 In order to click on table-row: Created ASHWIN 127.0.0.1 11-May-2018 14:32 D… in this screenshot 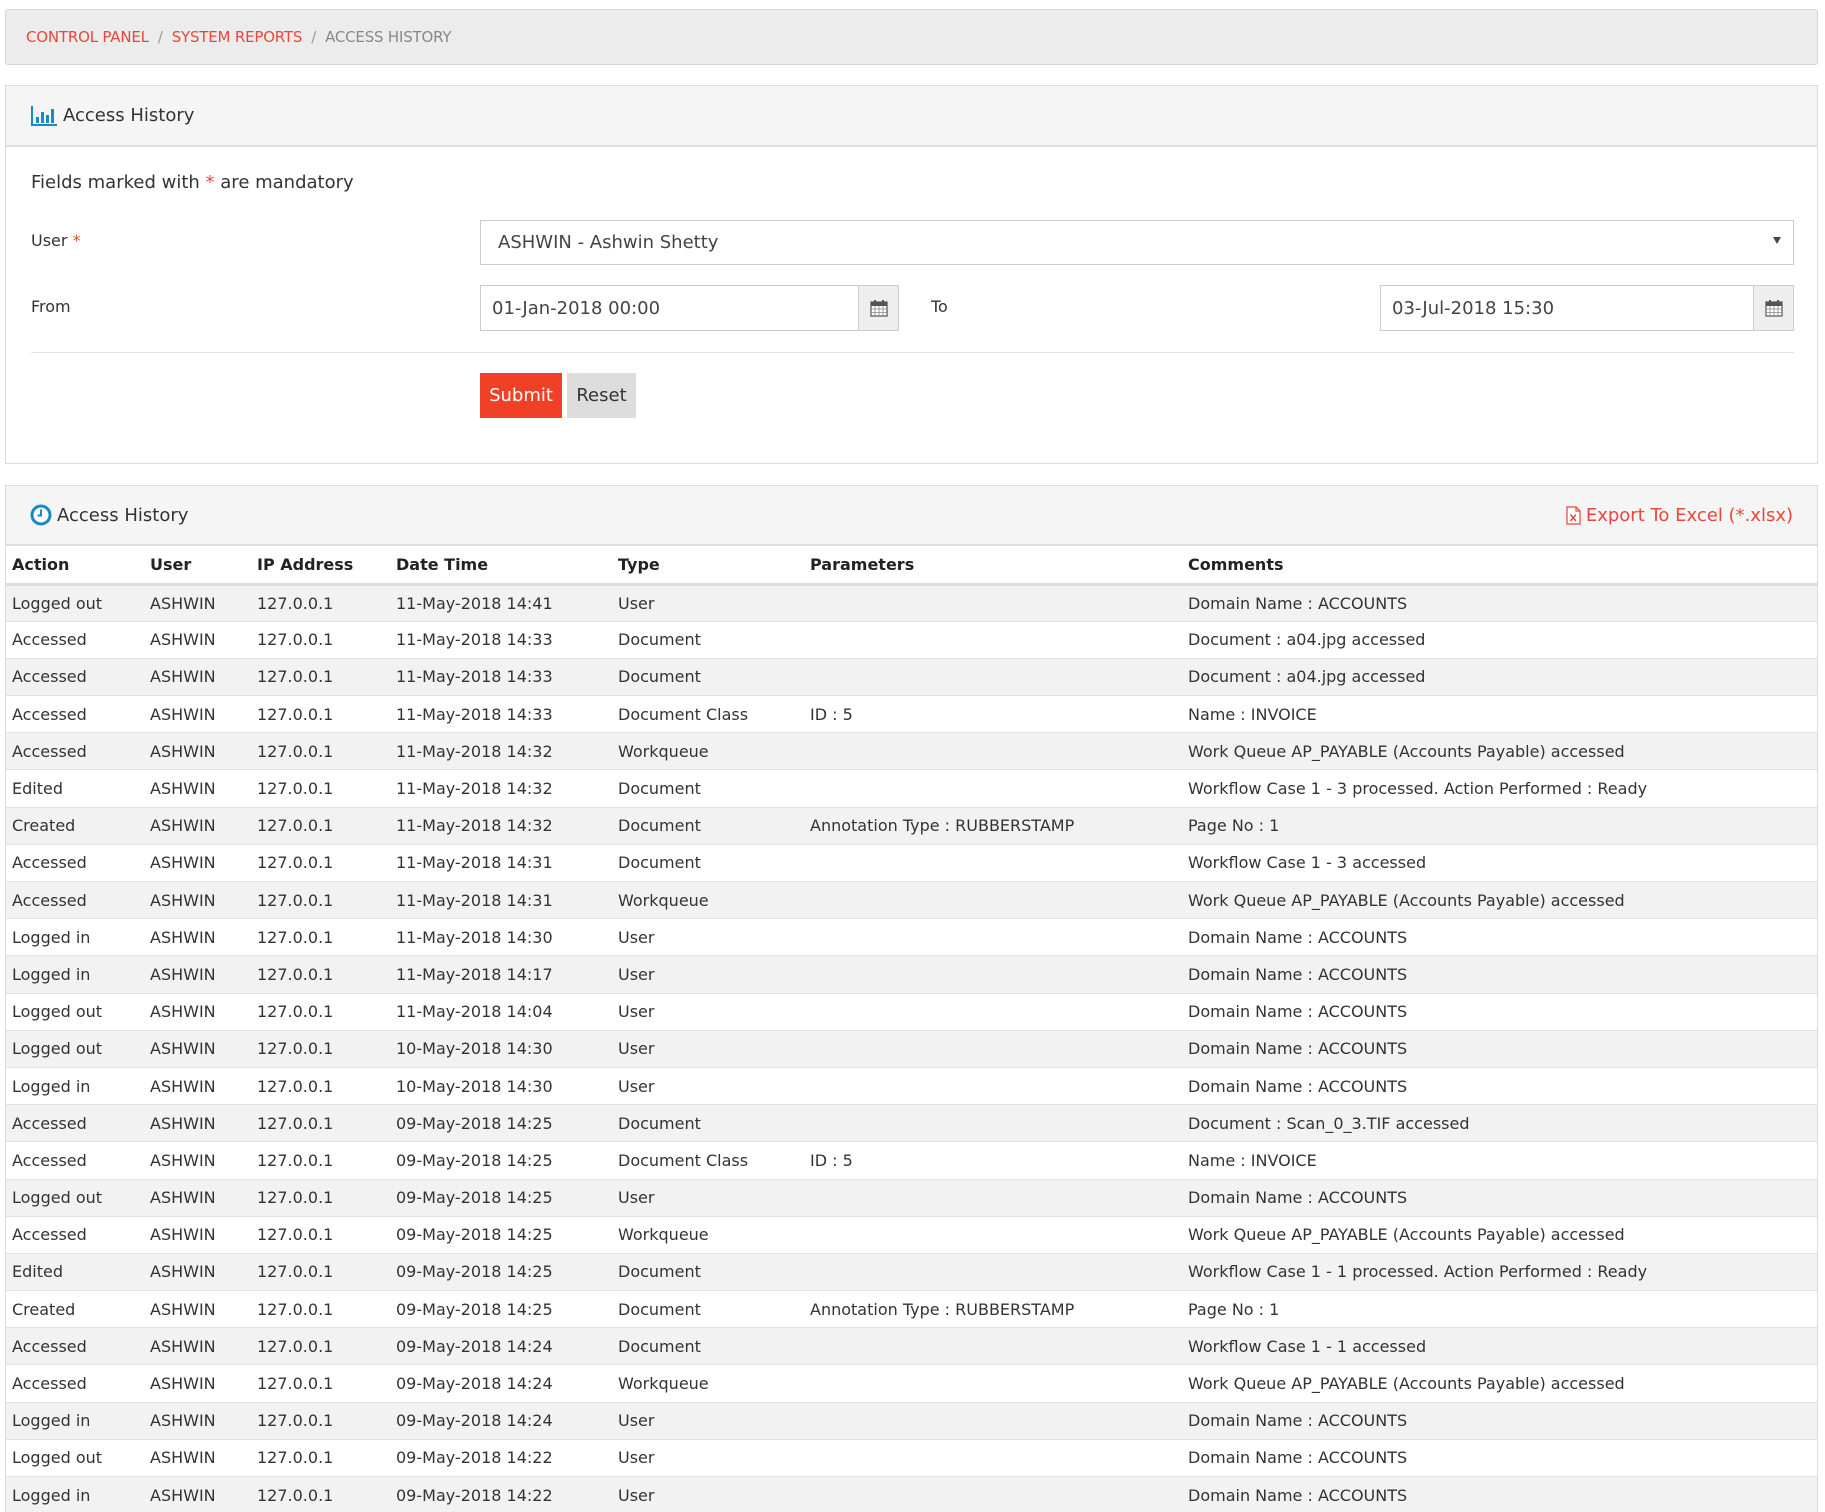, I will do `click(911, 826)`.